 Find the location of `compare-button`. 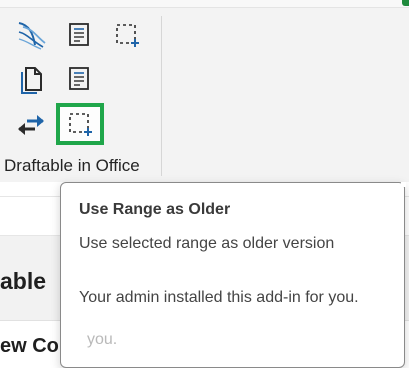

compare-button is located at coordinates (31, 35).